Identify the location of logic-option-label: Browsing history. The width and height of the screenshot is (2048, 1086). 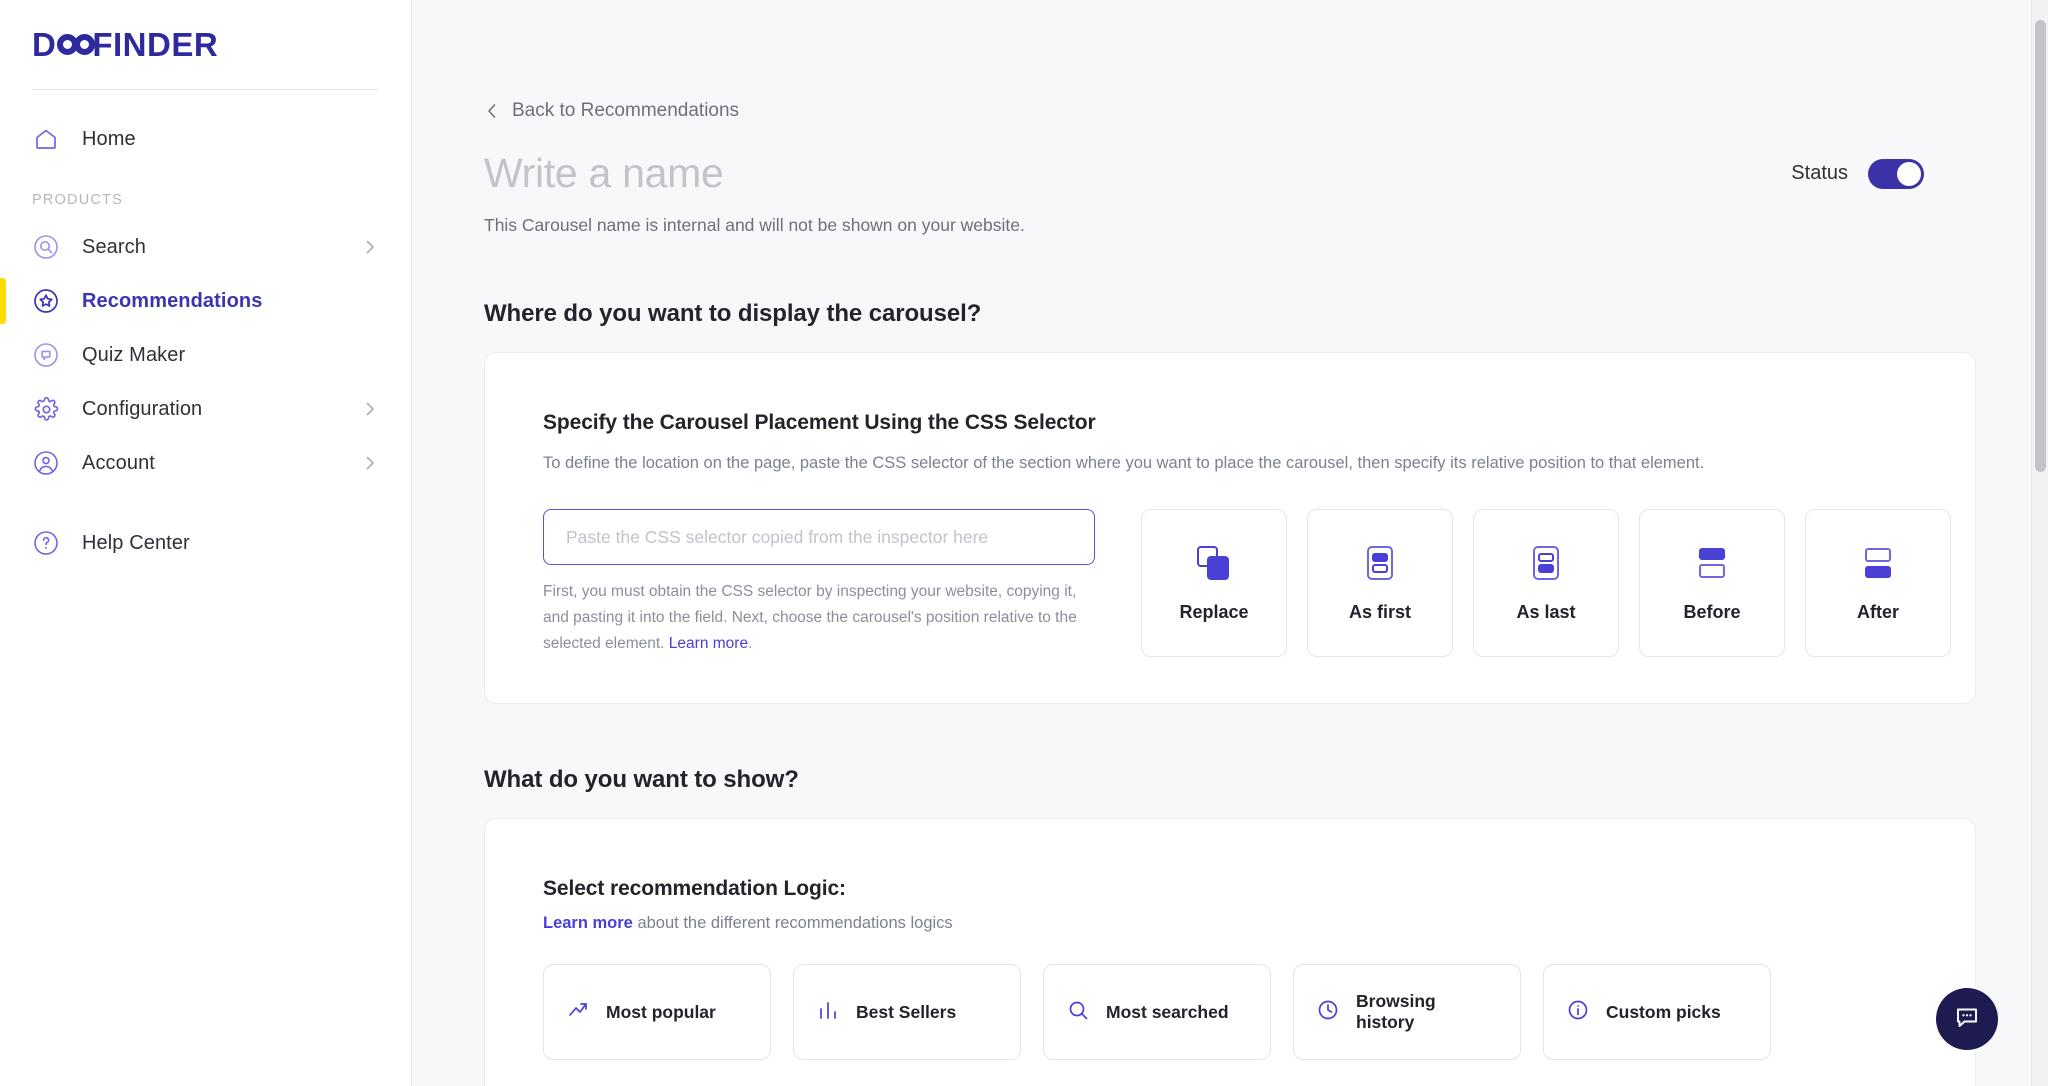
(1396, 1012).